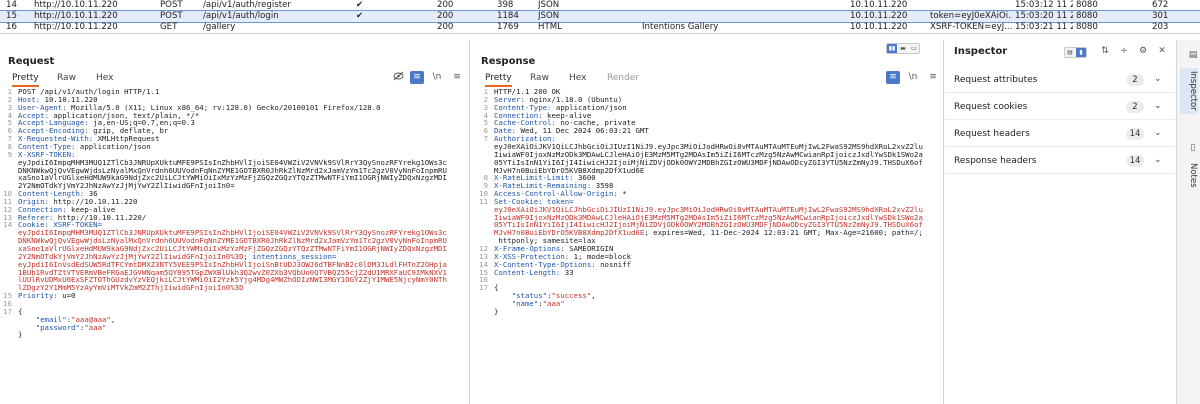 Image resolution: width=1200 pixels, height=404 pixels. I want to click on single-pane-icon: ▭, so click(914, 48).